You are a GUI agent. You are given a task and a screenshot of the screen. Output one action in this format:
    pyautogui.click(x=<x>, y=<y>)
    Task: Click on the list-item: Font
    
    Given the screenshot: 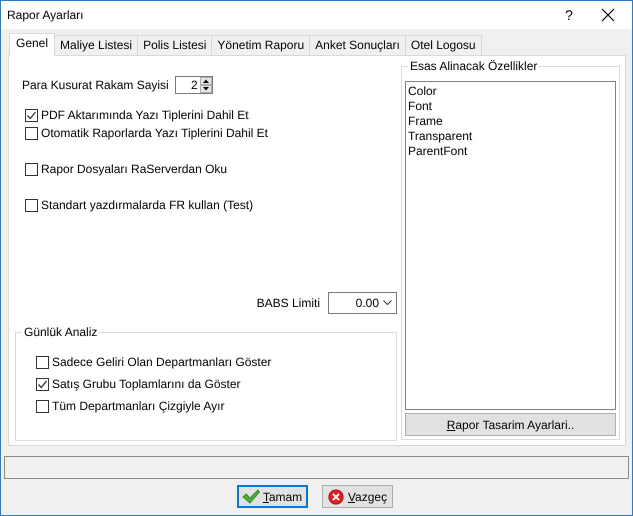 What is the action you would take?
    pyautogui.click(x=510, y=106)
    